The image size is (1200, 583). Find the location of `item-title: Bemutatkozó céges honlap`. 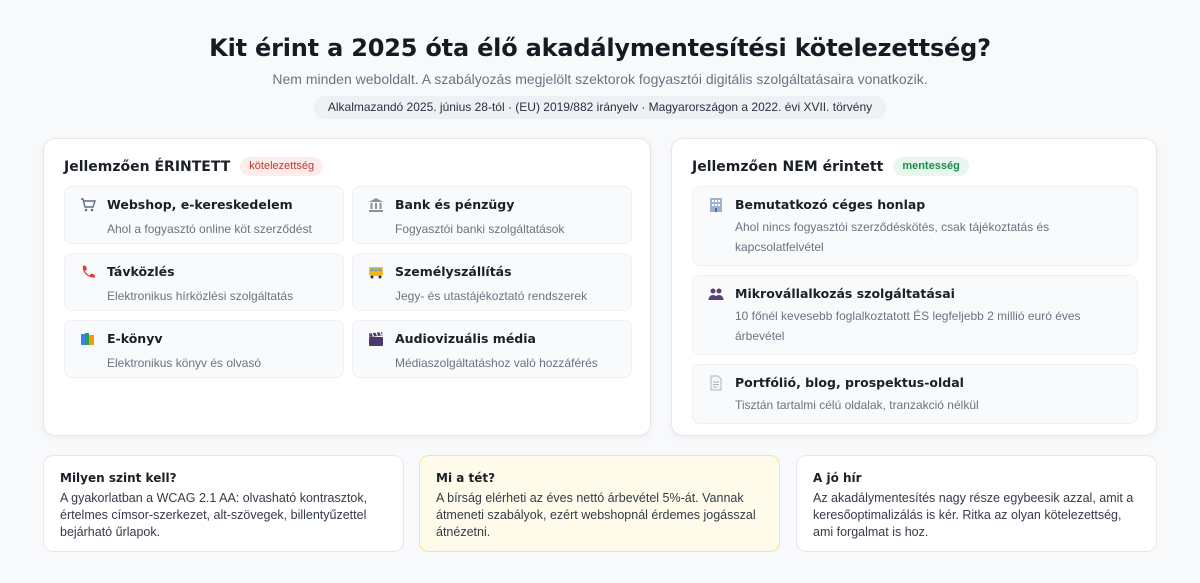

item-title: Bemutatkozó céges honlap is located at coordinates (830, 204).